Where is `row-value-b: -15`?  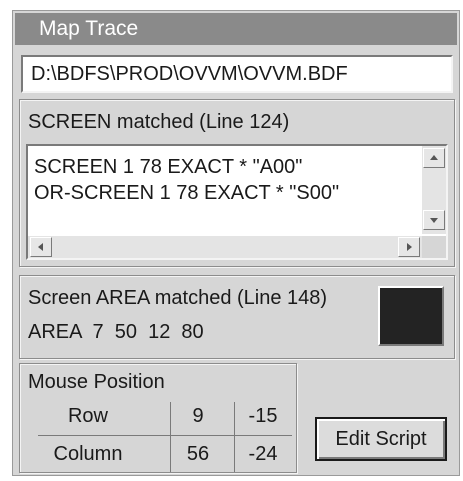 row-value-b: -15 is located at coordinates (263, 416).